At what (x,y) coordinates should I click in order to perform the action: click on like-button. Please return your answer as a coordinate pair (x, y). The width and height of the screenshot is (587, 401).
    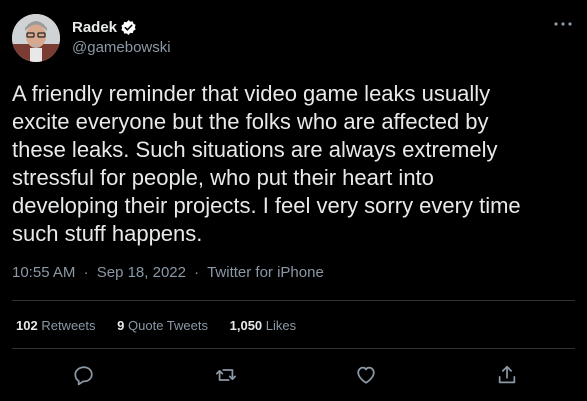
    Looking at the image, I should click on (367, 376).